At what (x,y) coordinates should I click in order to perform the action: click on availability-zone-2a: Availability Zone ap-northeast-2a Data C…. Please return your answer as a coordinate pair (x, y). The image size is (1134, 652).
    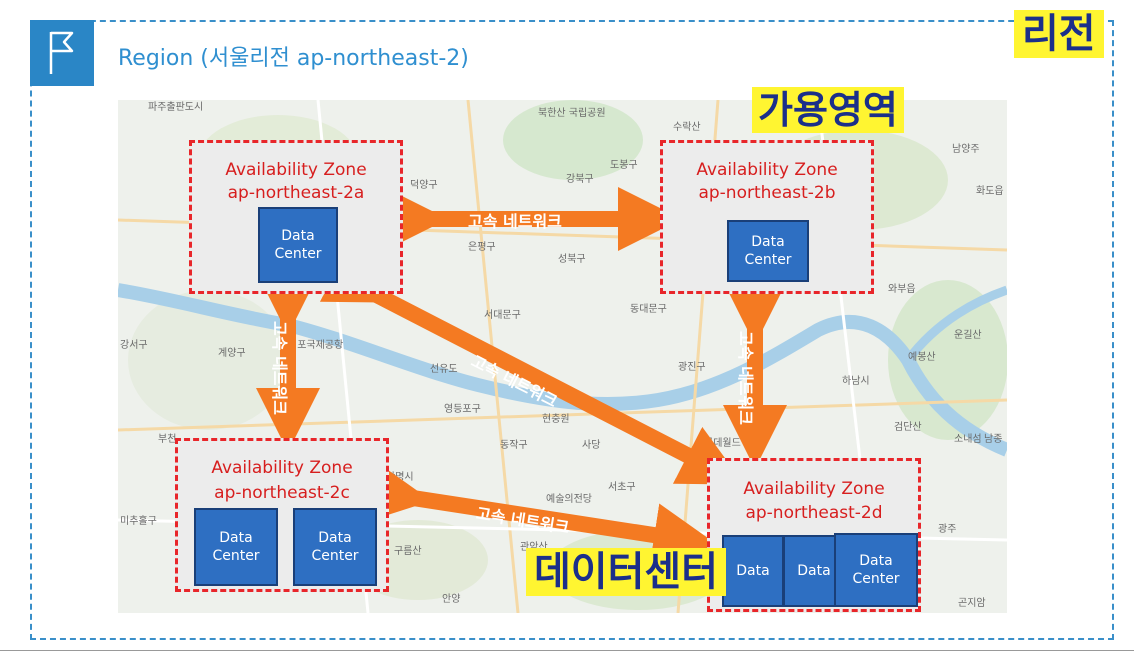
    Looking at the image, I should click on (296, 217).